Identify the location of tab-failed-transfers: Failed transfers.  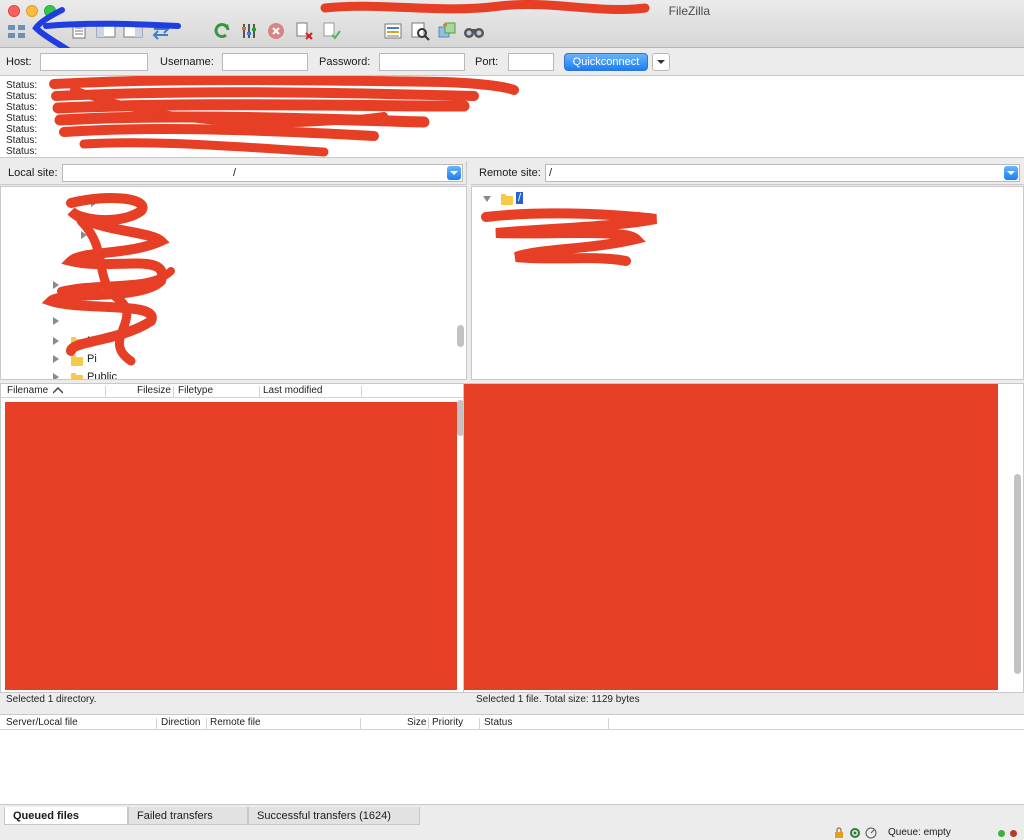
(188, 816).